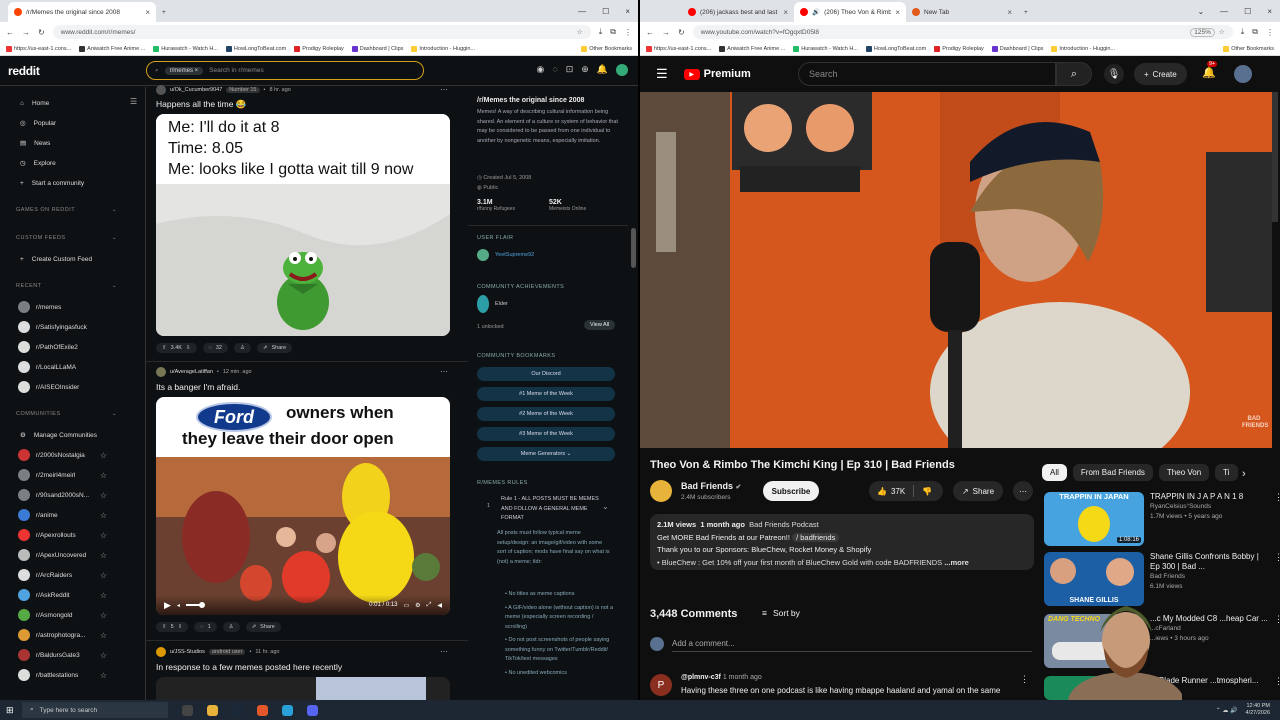  What do you see at coordinates (1184, 472) in the screenshot?
I see `chip-theo-von: Theo Von` at bounding box center [1184, 472].